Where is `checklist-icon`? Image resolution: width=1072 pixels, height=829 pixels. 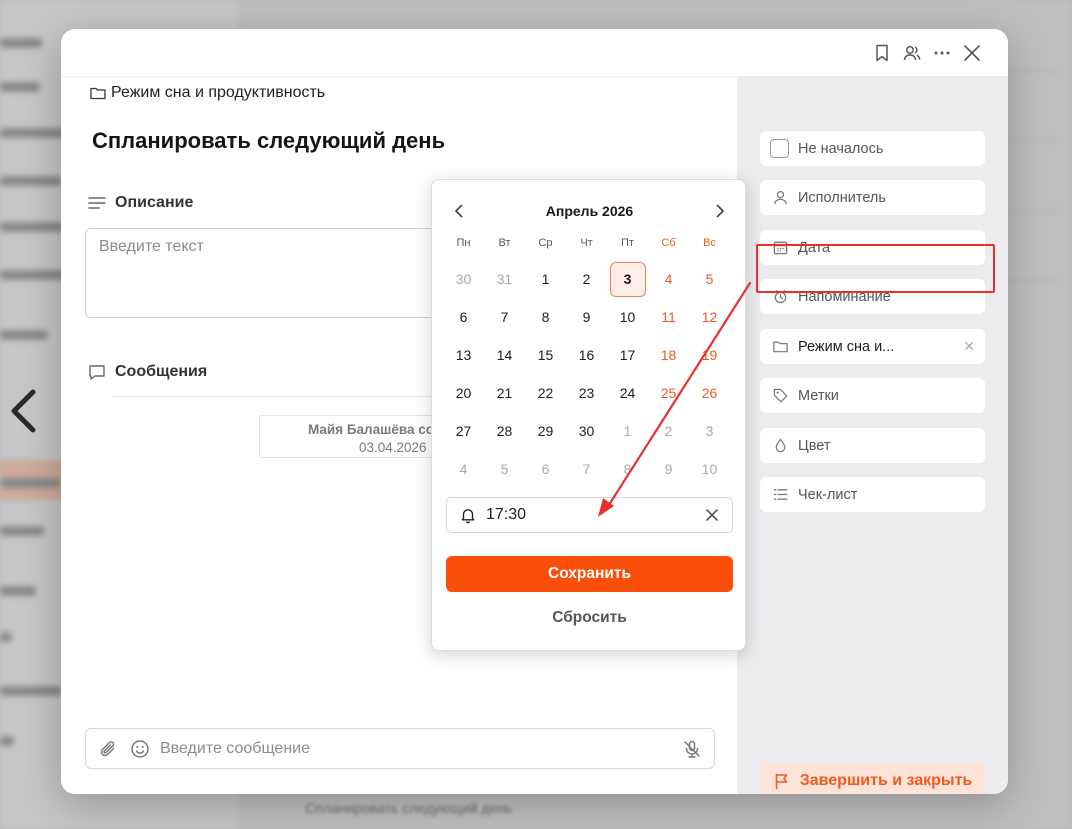 checklist-icon is located at coordinates (780, 495).